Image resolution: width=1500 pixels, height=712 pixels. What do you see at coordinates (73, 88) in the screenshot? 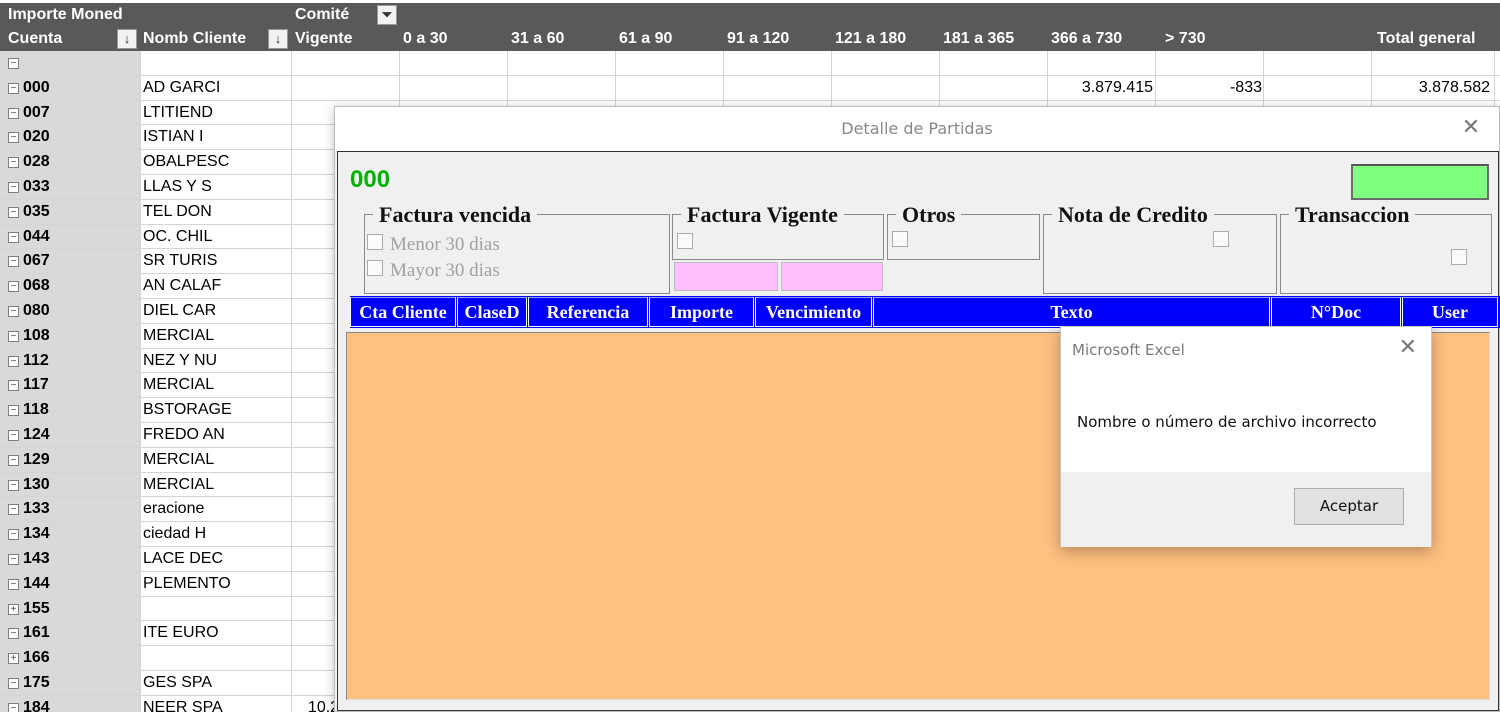
I see `cuenta-cell: −000` at bounding box center [73, 88].